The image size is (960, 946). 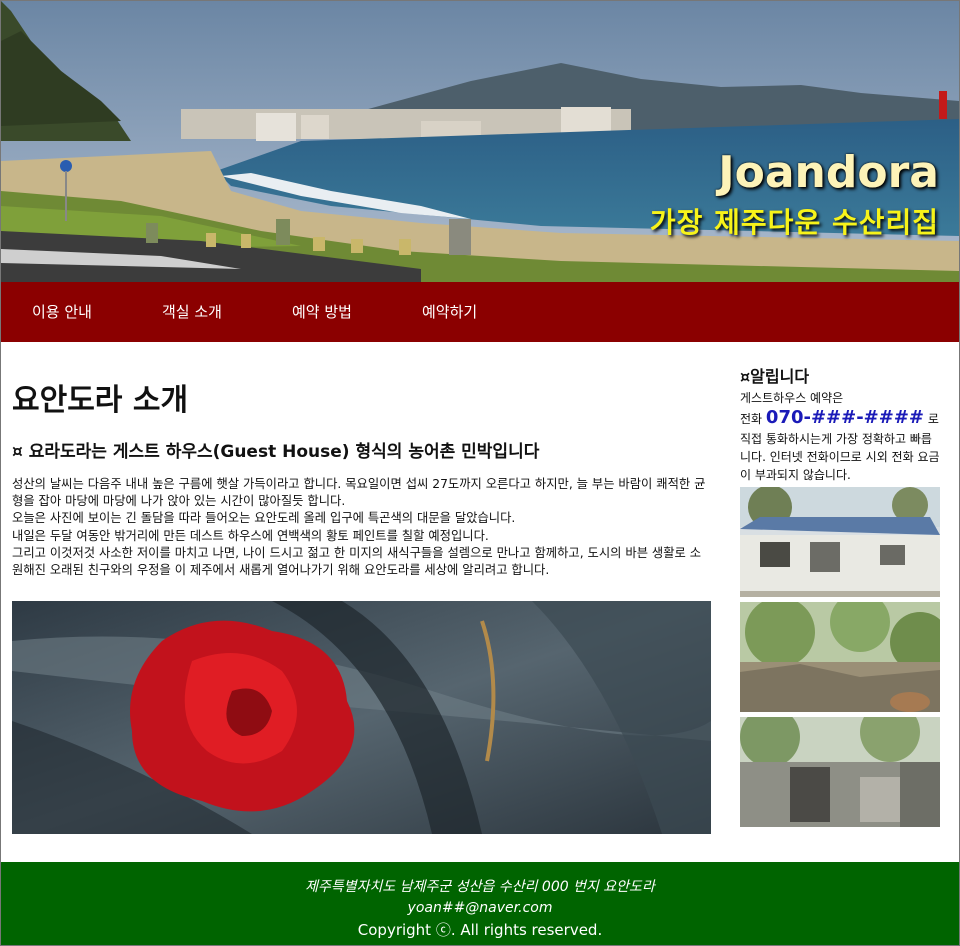 What do you see at coordinates (100, 400) in the screenshot?
I see `page-title: 요안도라 소개` at bounding box center [100, 400].